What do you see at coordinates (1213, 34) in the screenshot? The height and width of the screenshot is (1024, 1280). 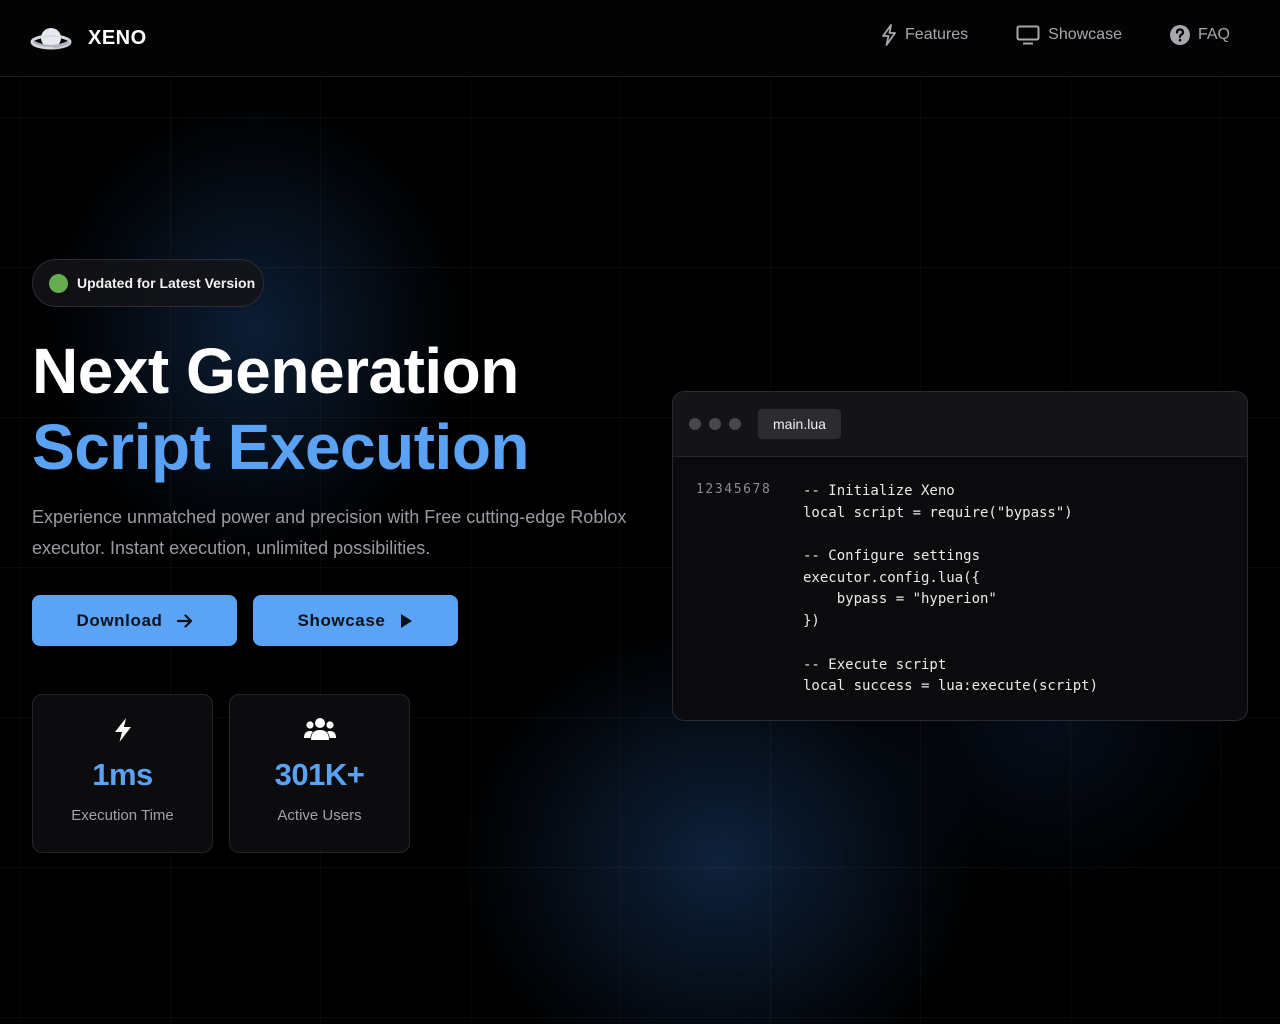 I see `nav-link-faq-label: FAQ` at bounding box center [1213, 34].